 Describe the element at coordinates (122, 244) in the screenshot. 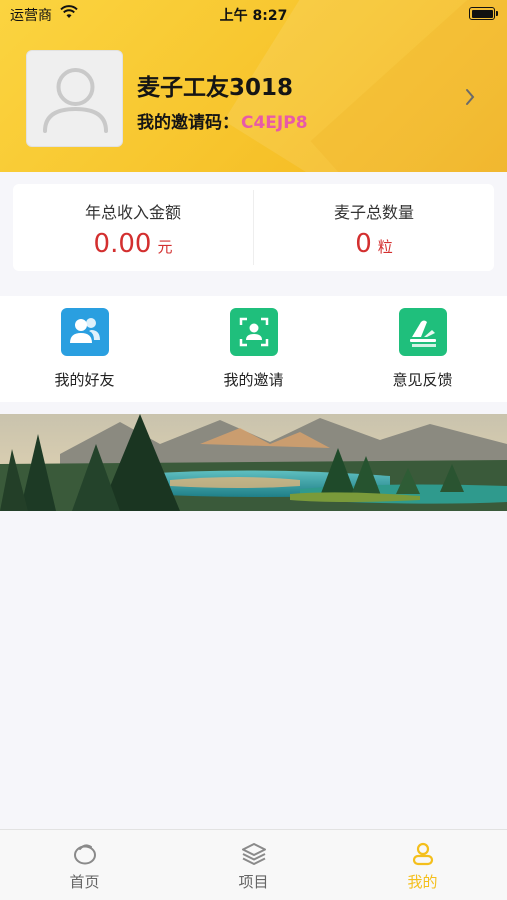

I see `income-value: 0.00` at that location.